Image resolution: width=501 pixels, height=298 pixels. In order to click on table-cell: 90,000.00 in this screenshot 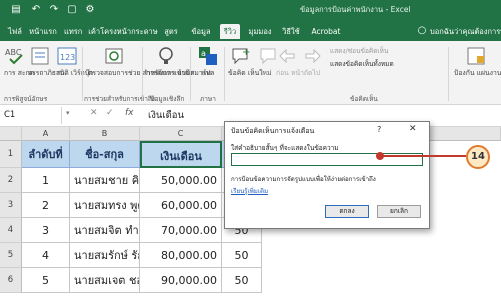, I will do `click(181, 280)`.